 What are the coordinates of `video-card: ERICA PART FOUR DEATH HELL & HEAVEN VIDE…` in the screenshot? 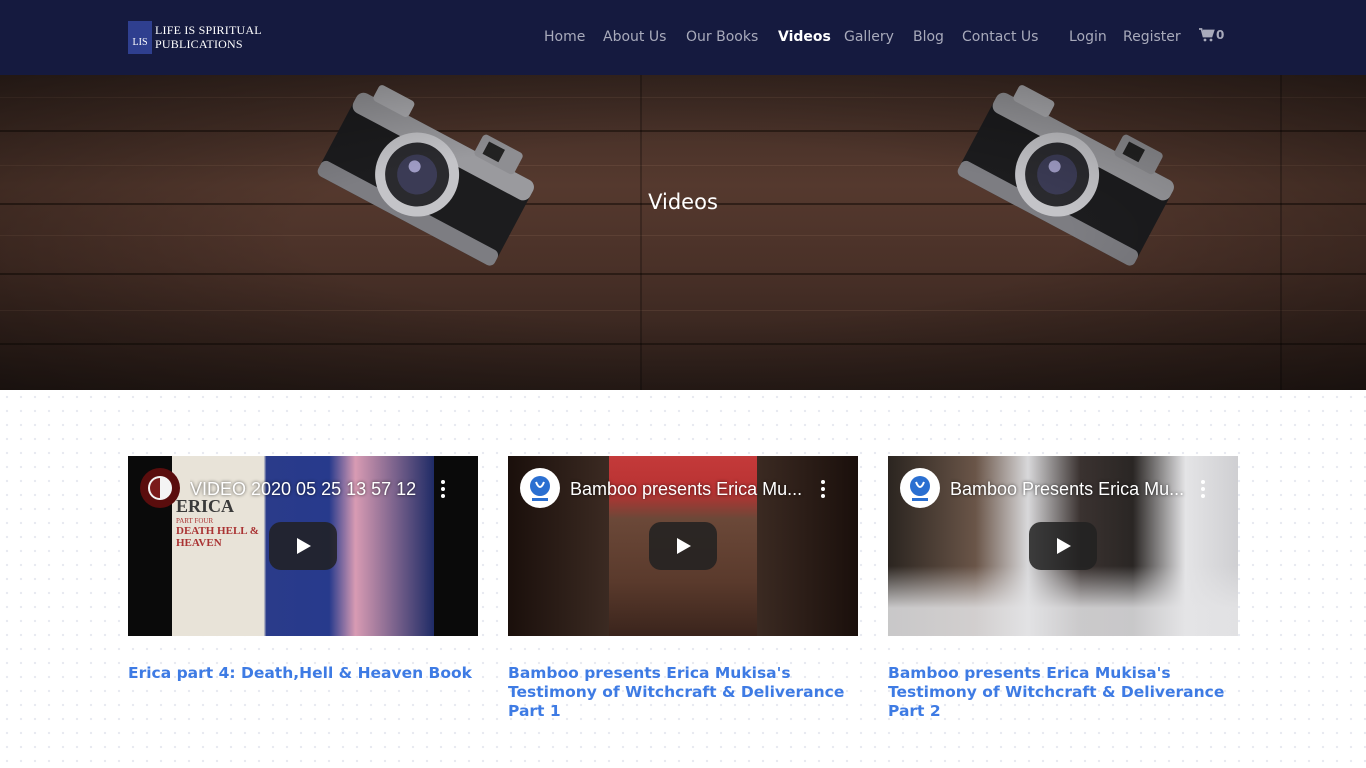 It's located at (303, 569).